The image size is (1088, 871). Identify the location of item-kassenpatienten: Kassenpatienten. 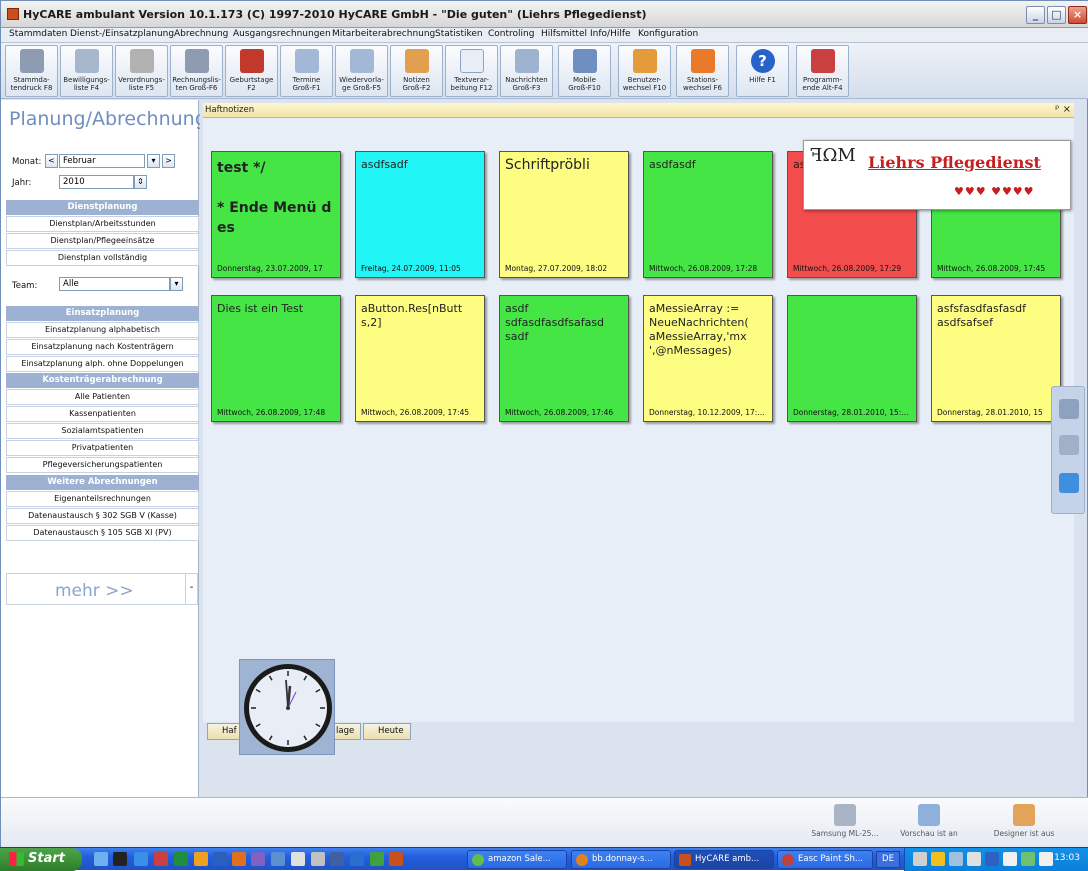
(102, 414).